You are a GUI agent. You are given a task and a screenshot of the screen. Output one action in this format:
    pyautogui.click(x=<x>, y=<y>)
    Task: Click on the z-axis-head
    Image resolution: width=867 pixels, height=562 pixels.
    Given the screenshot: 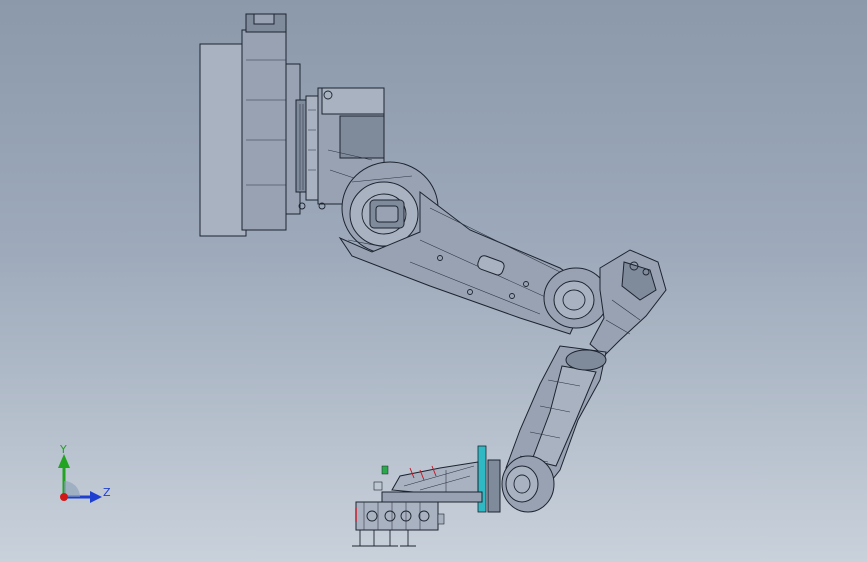 What is the action you would take?
    pyautogui.click(x=96, y=497)
    